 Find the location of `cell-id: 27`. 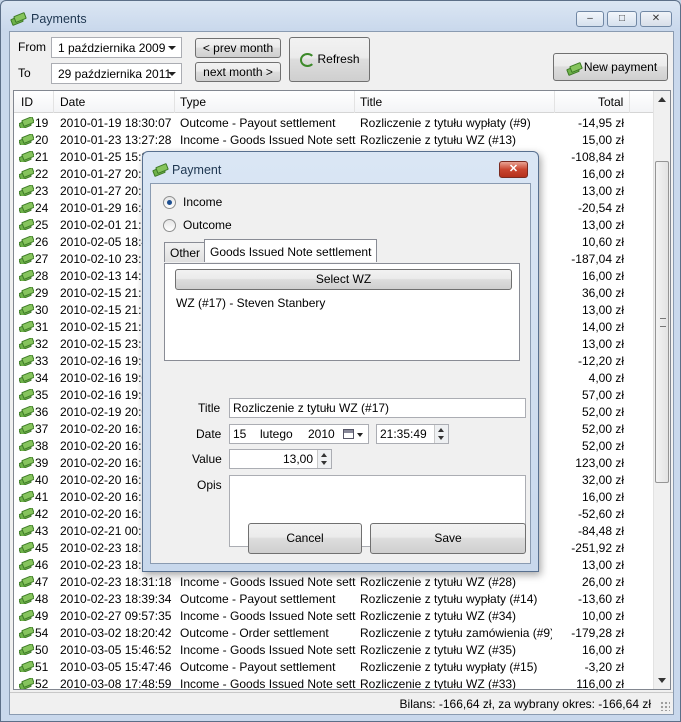

cell-id: 27 is located at coordinates (42, 259).